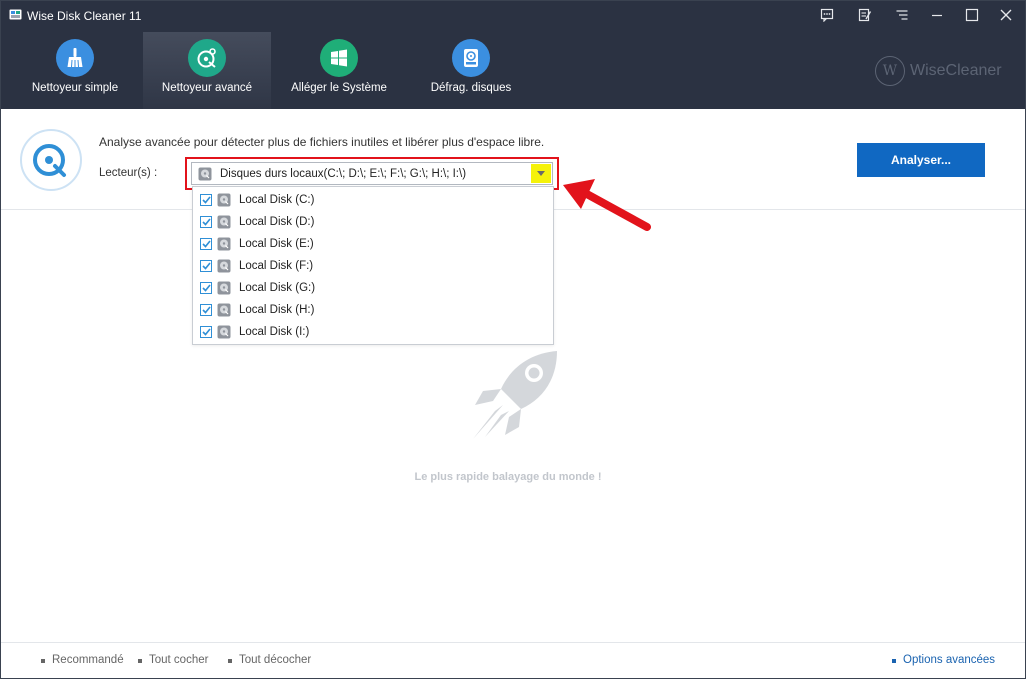 Image resolution: width=1026 pixels, height=679 pixels. I want to click on uncheck-all-link: Tout décocher, so click(269, 660).